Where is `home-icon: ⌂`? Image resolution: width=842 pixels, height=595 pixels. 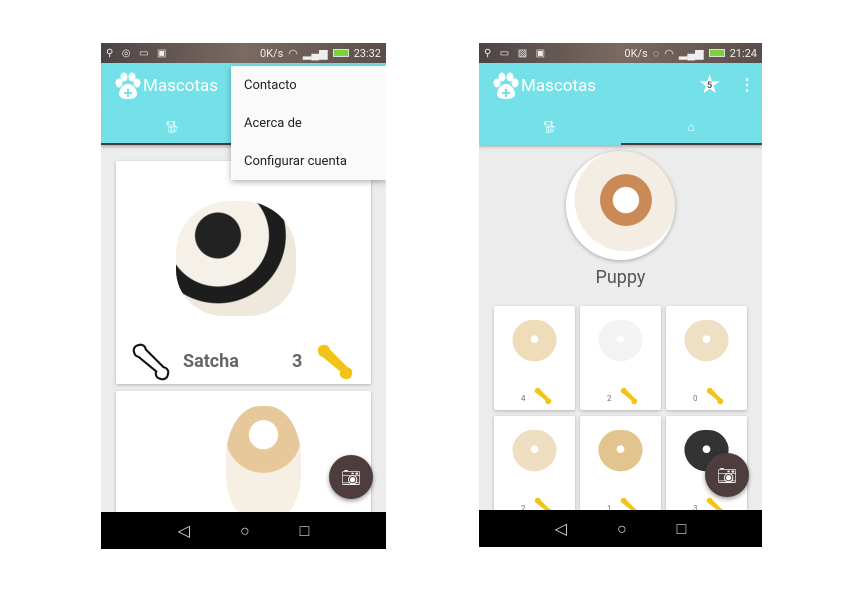 home-icon: ⌂ is located at coordinates (691, 127).